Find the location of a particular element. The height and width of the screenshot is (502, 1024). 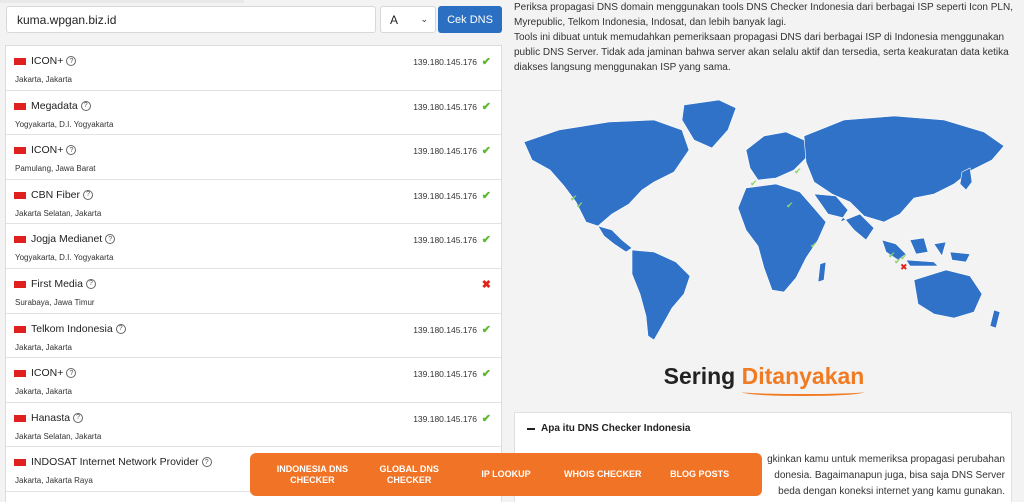

isp-label: Jogja Medianet is located at coordinates (67, 239).